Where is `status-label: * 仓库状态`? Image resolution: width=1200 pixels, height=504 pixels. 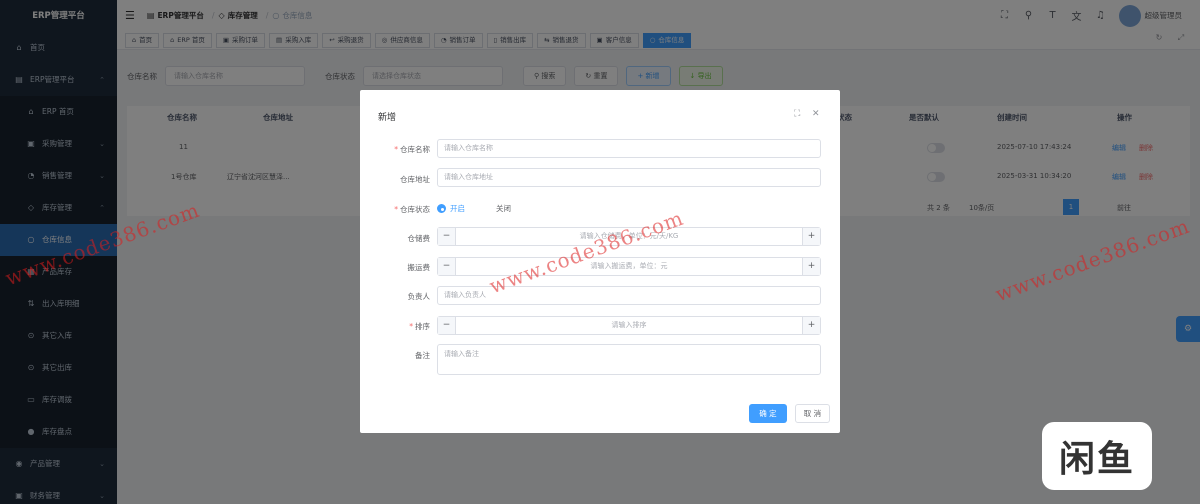
status-label: * 仓库状态 is located at coordinates (412, 209).